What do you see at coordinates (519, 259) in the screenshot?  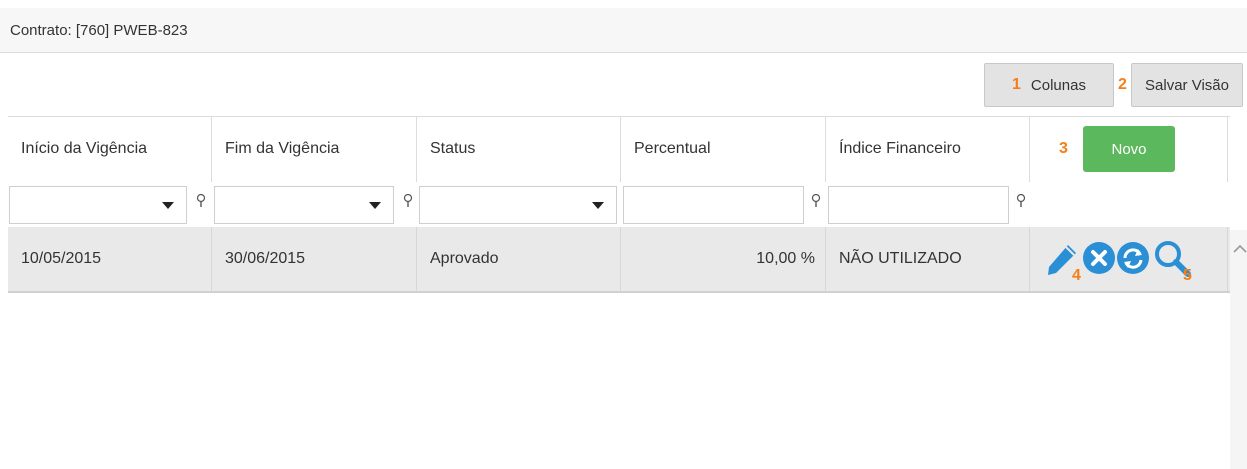 I see `cell-status: Aprovado` at bounding box center [519, 259].